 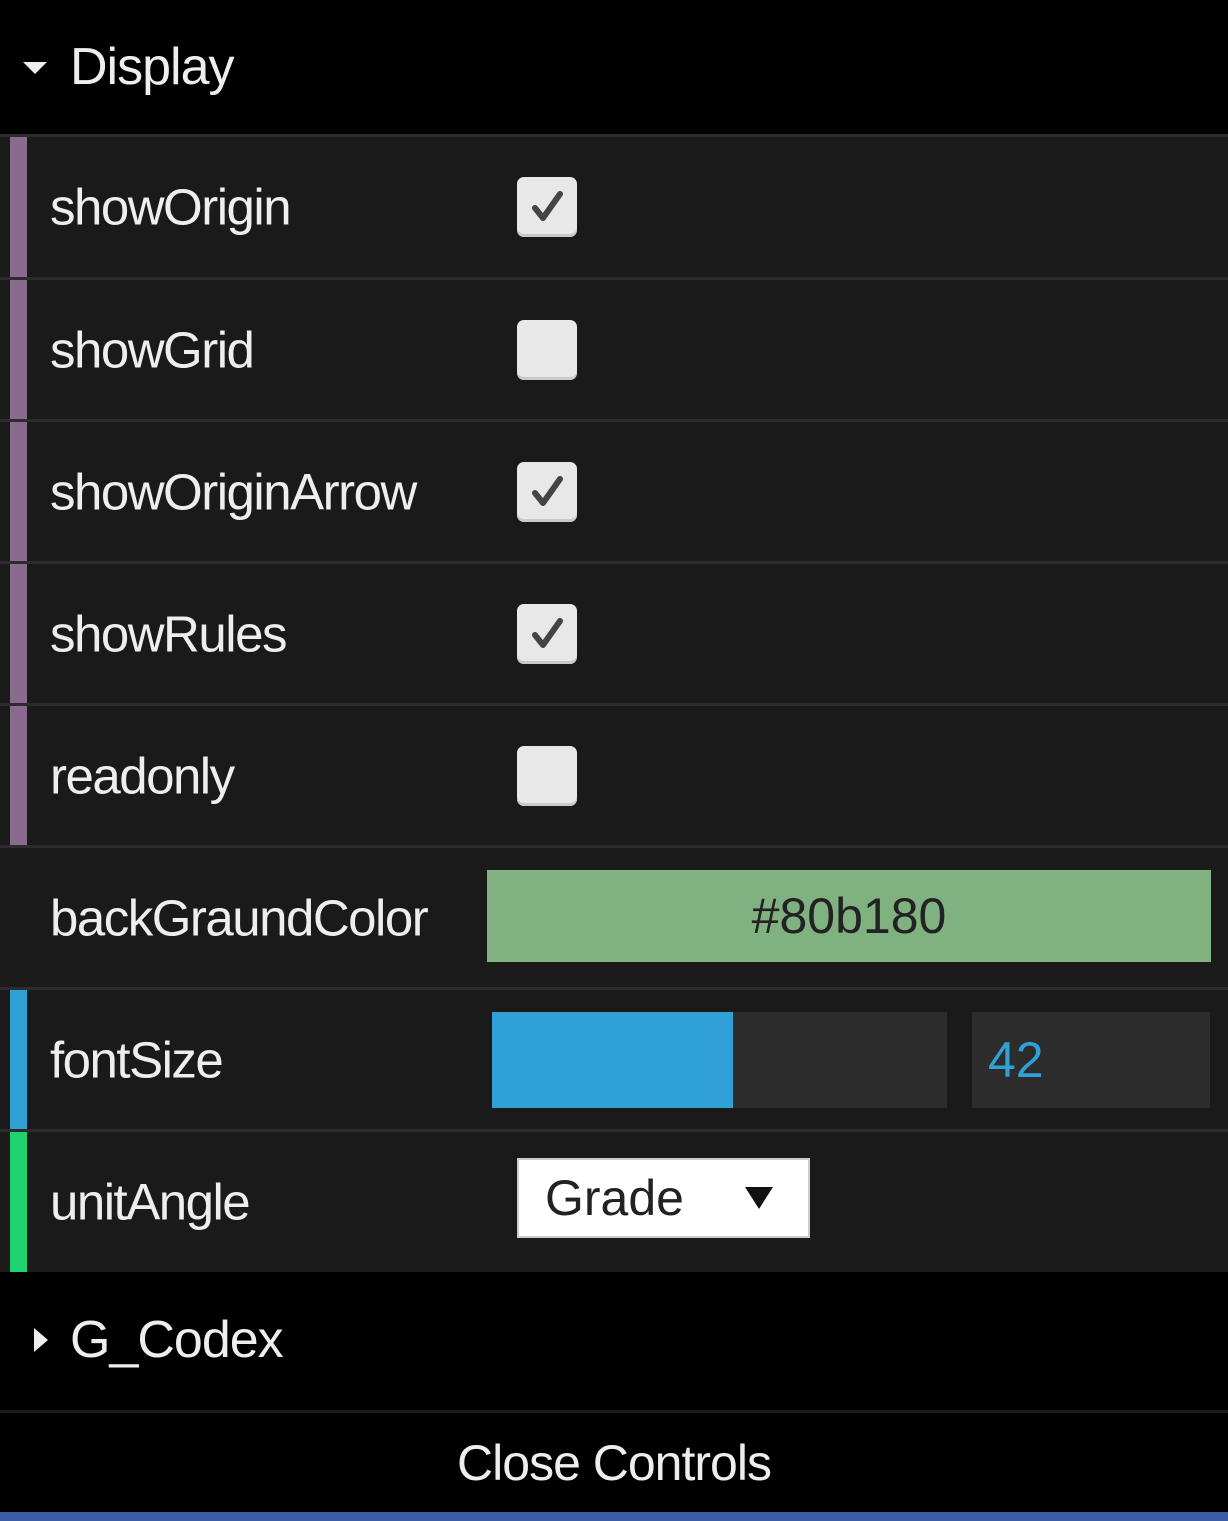 What do you see at coordinates (137, 1059) in the screenshot?
I see `control-label-fontSize: fontSize` at bounding box center [137, 1059].